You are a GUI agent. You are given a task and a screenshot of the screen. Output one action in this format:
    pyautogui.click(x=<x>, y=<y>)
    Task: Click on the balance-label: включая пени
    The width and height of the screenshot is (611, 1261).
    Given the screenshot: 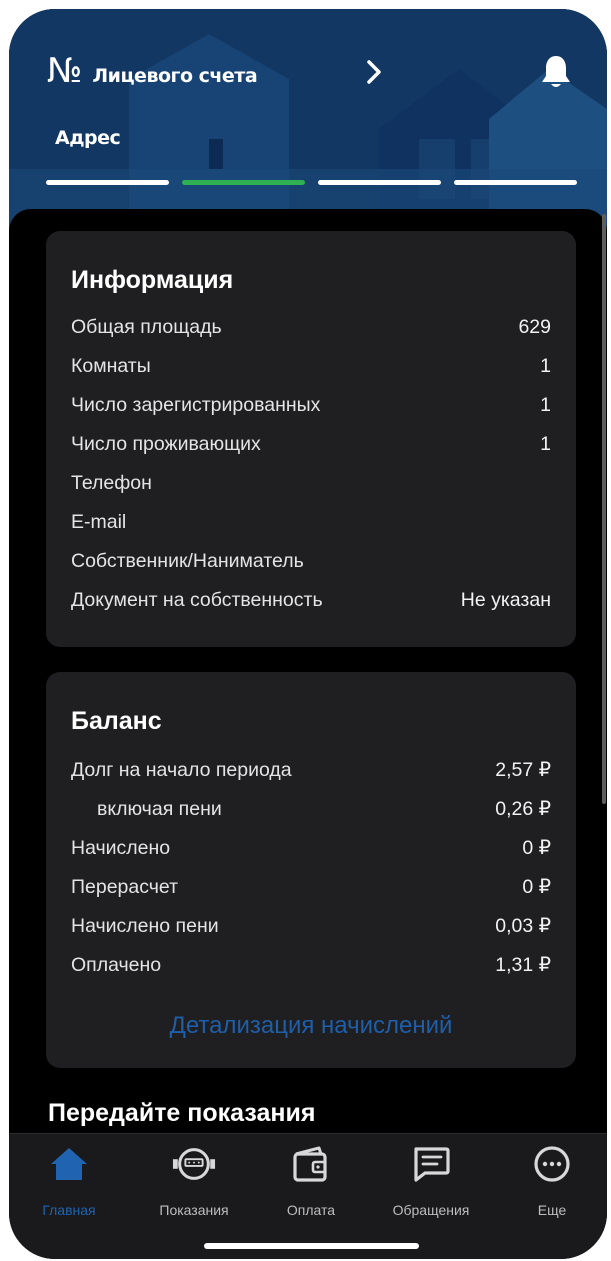 What is the action you would take?
    pyautogui.click(x=159, y=808)
    